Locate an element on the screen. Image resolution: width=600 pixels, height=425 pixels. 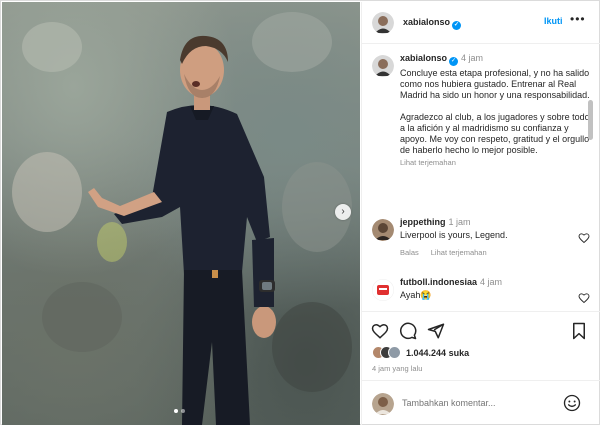
caption-author-username: xabialonso is located at coordinates (423, 58).